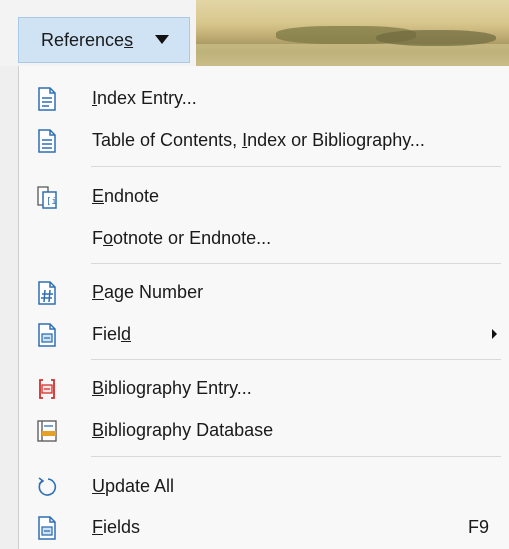  Describe the element at coordinates (264, 293) in the screenshot. I see `menu-item-page-number: Page Number` at that location.